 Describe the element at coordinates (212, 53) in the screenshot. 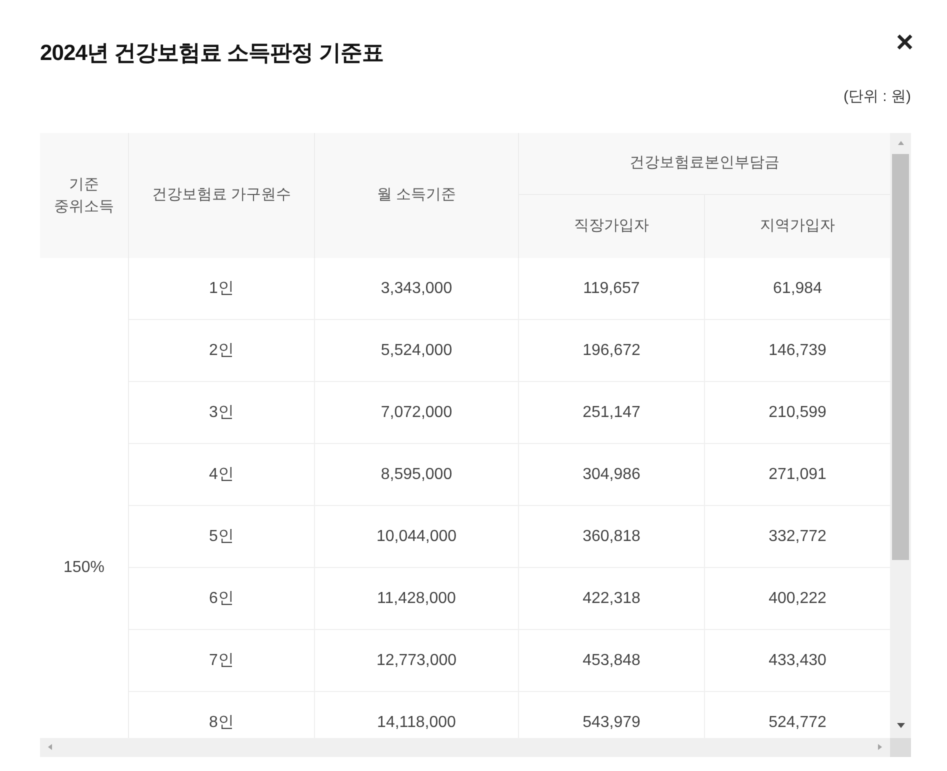

I see `dialog-title: 2024년 건강보험료 소득판정 기준표` at that location.